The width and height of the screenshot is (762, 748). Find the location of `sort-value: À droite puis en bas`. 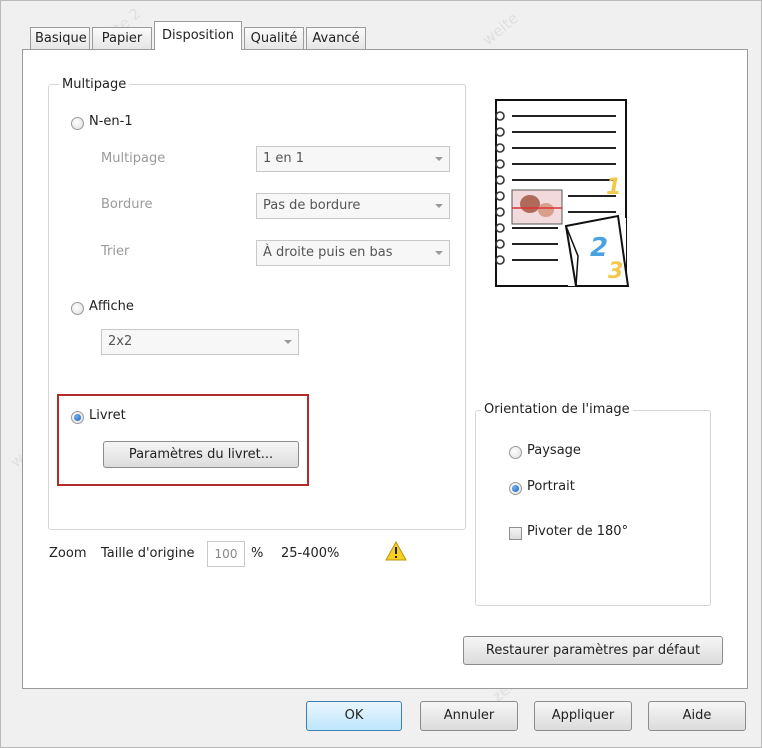

sort-value: À droite puis en bas is located at coordinates (328, 252).